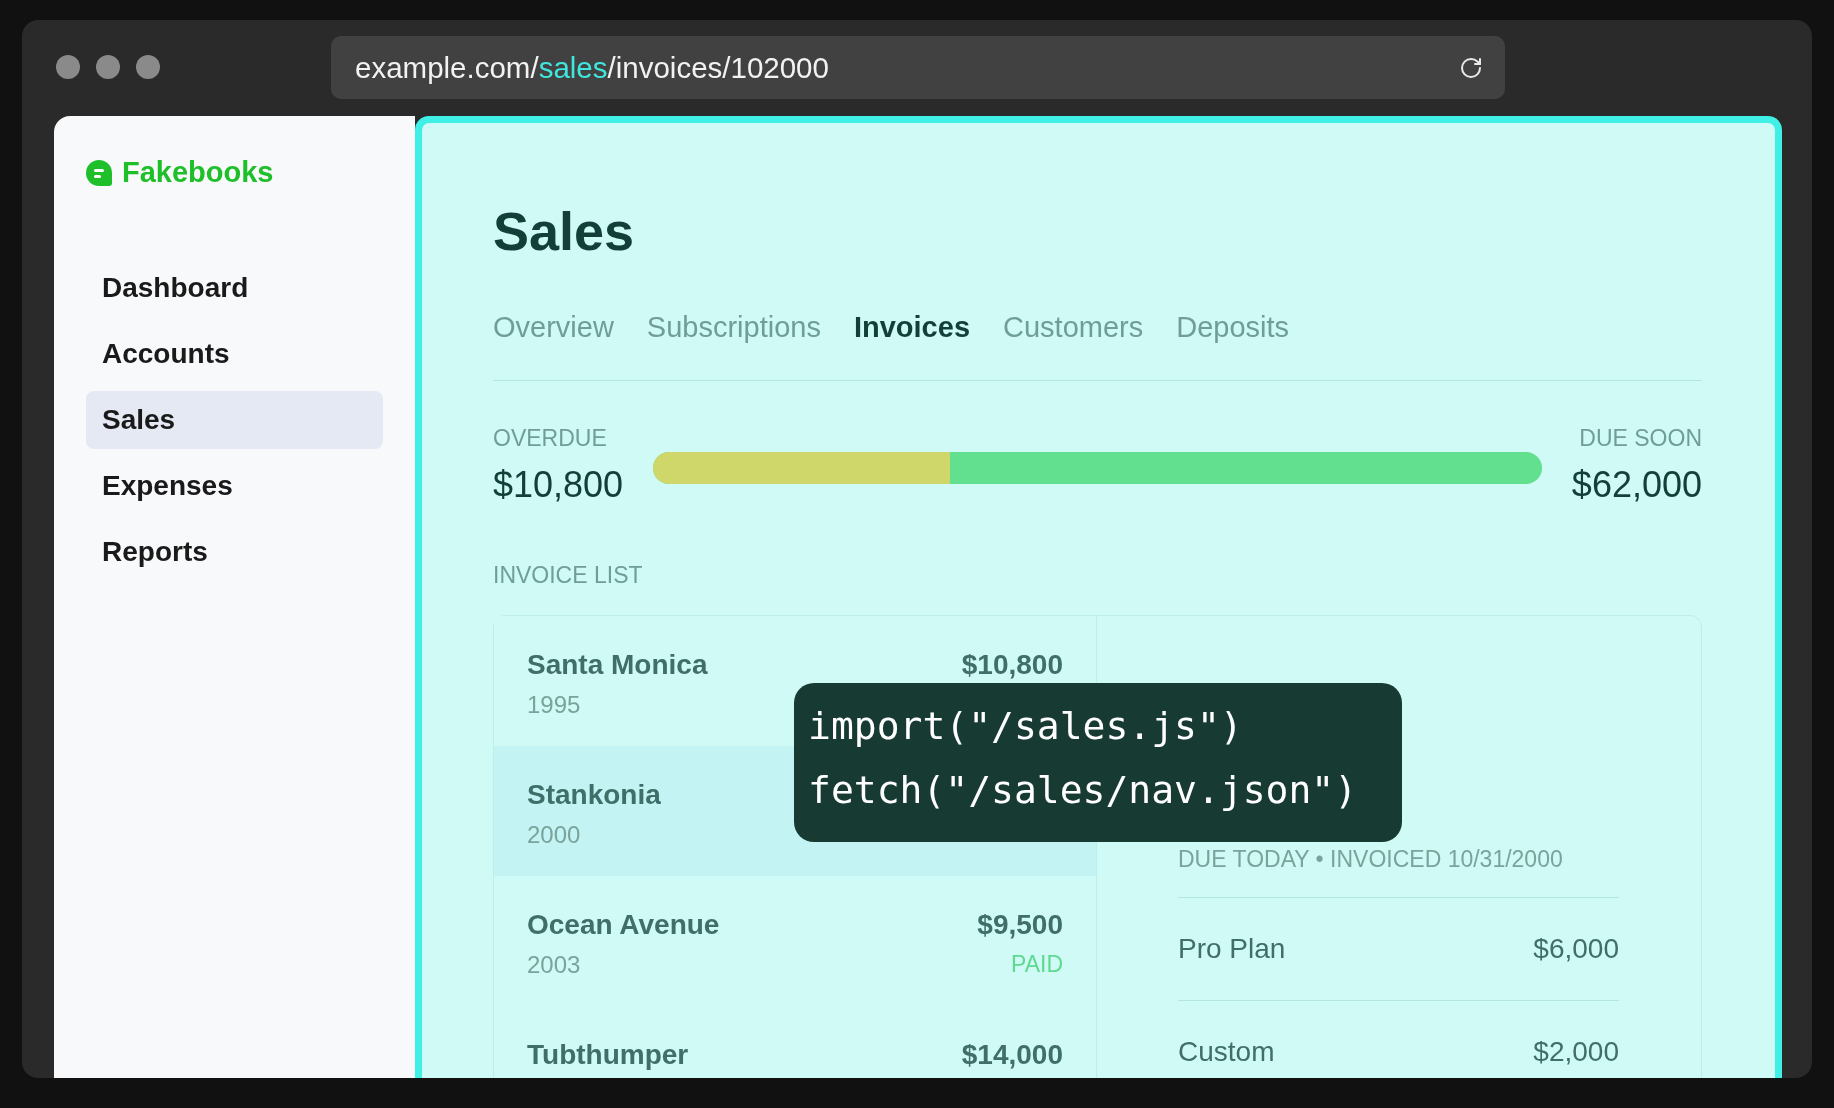 This screenshot has width=1834, height=1108. I want to click on line-item-amount: $2,000, so click(1576, 1052).